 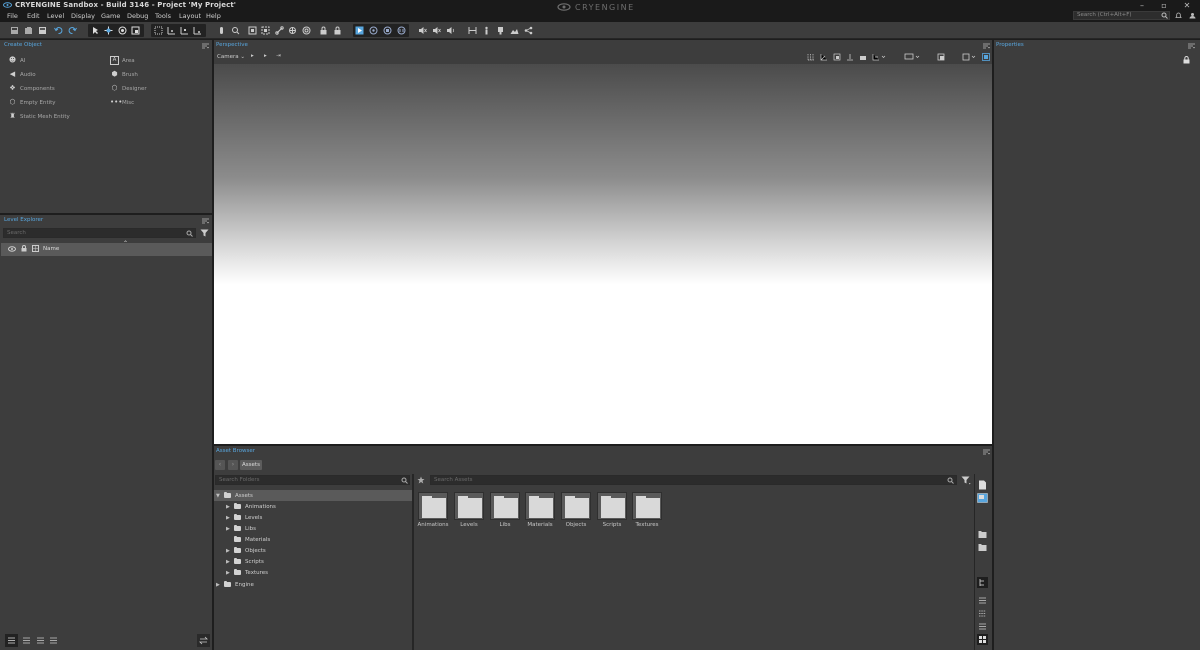 I want to click on display-options-icon, so click(x=912, y=57).